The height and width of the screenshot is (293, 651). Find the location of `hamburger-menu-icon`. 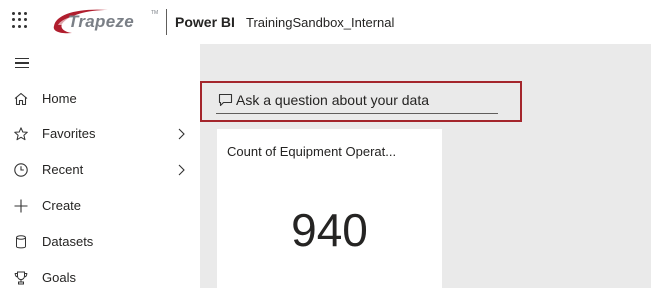

hamburger-menu-icon is located at coordinates (22, 63).